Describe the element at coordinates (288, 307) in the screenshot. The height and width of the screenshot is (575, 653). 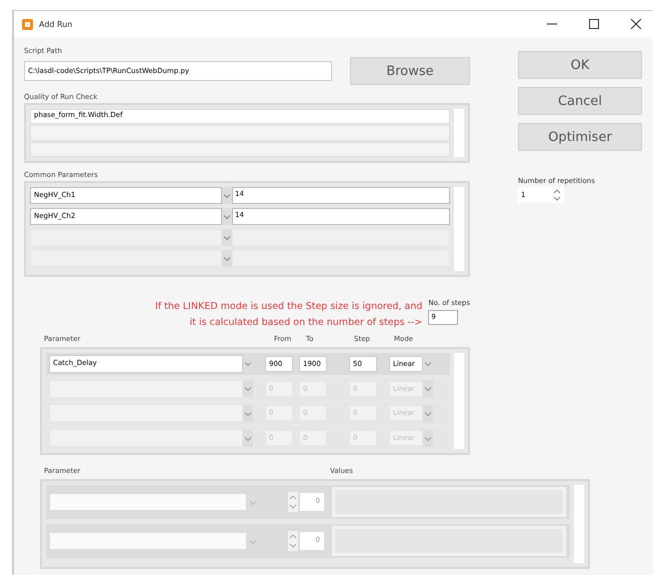
I see `linked-mode-note: If the LINKED mode is used the Step size is ignored, and` at that location.